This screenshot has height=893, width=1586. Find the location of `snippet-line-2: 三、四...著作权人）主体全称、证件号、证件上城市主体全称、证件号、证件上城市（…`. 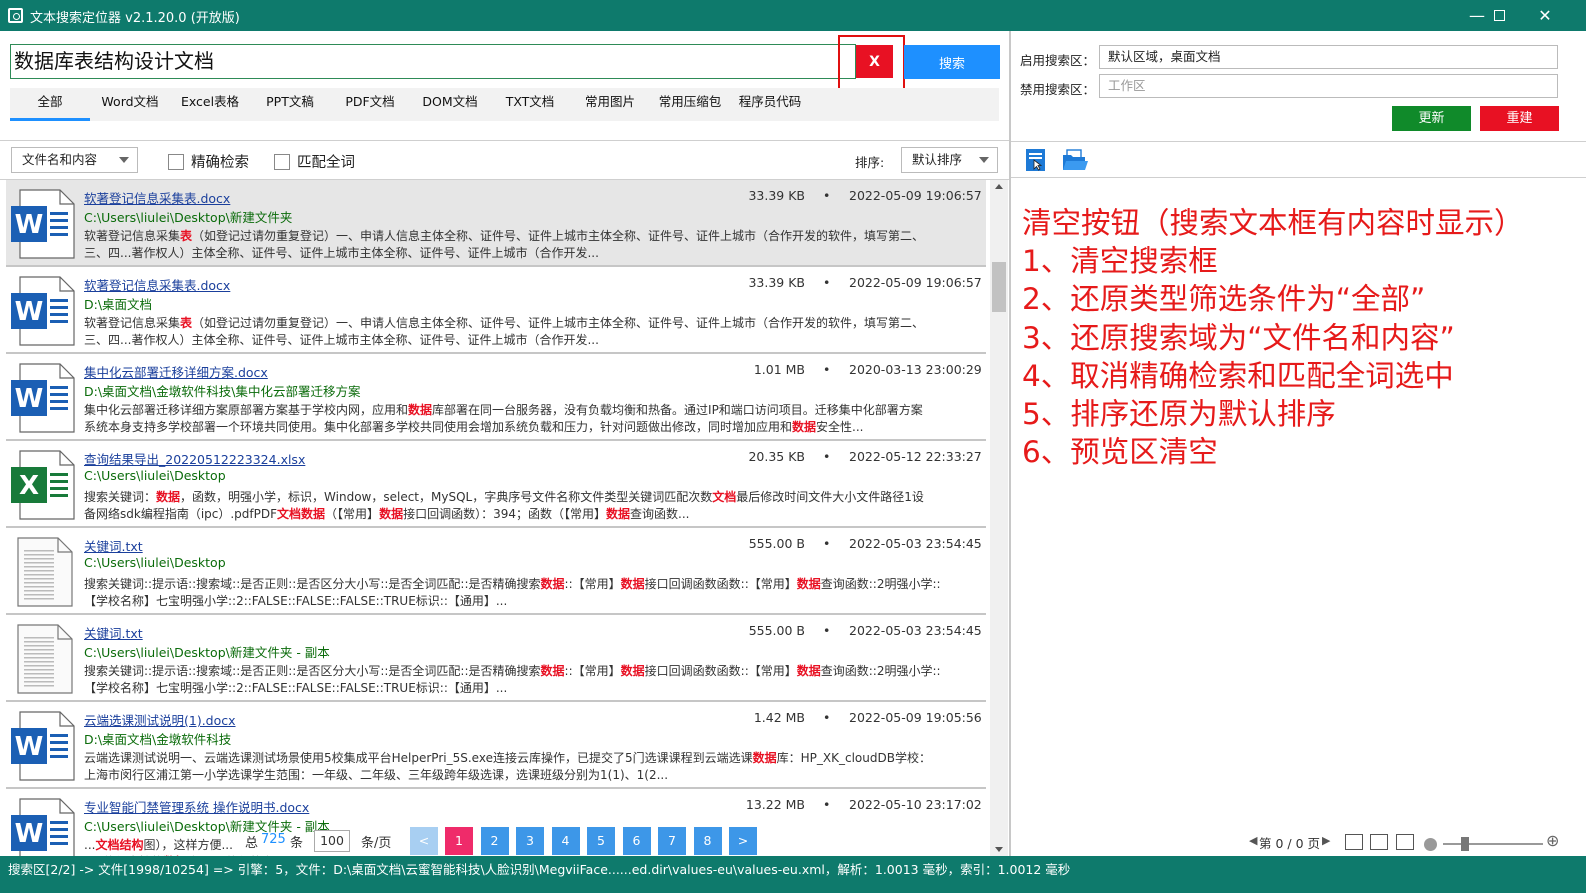

snippet-line-2: 三、四...著作权人）主体全称、证件号、证件上城市主体全称、证件号、证件上城市（… is located at coordinates (529, 252).